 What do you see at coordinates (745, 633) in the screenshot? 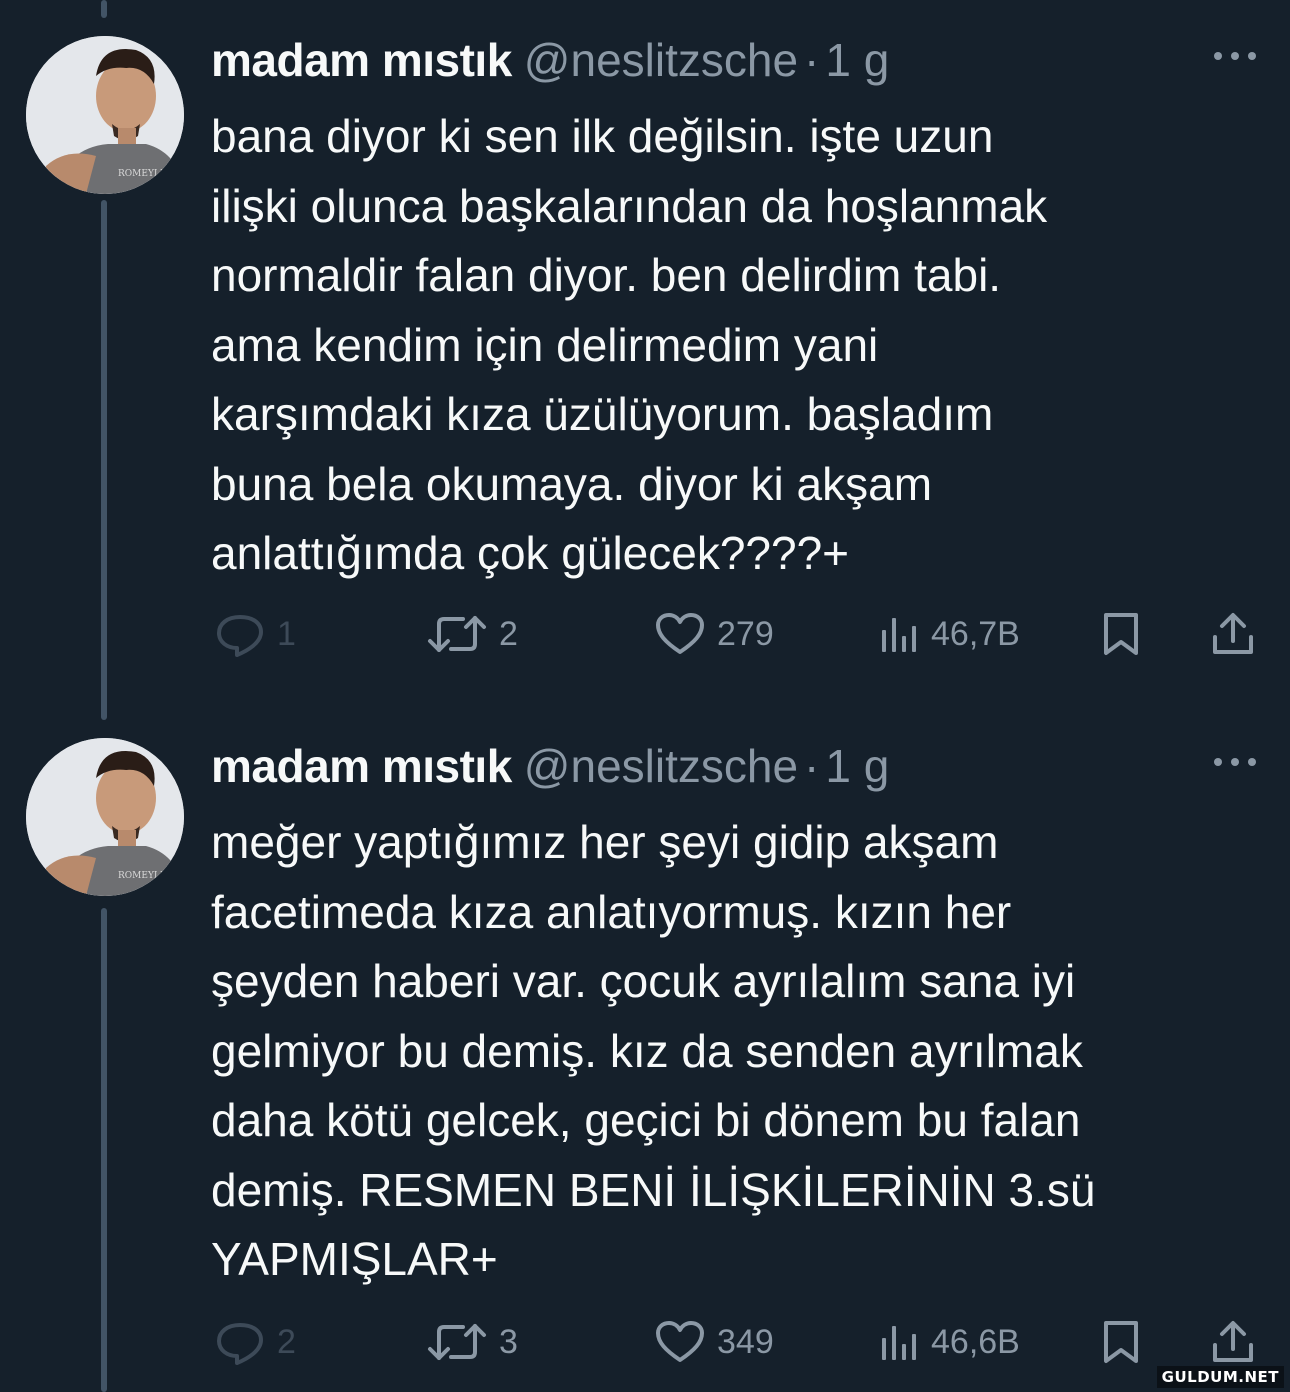
I see `like-count: 279` at bounding box center [745, 633].